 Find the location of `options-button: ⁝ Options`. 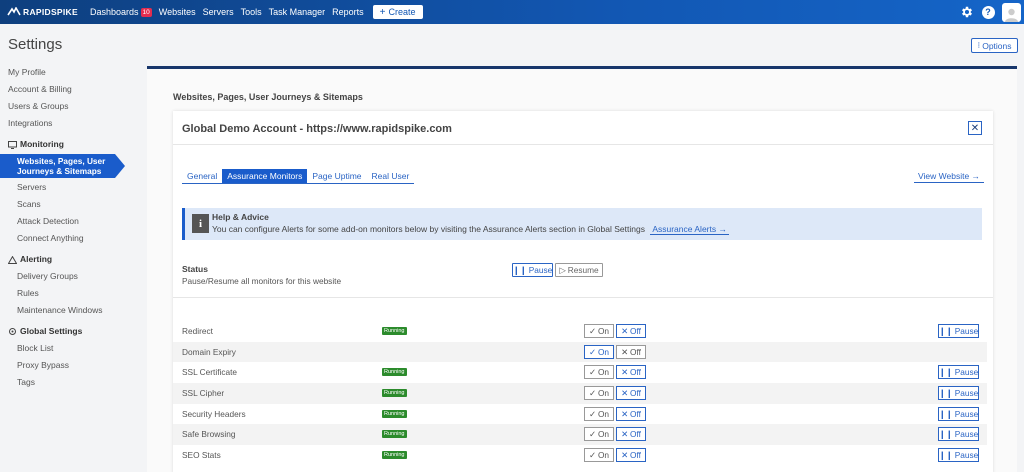

options-button: ⁝ Options is located at coordinates (994, 45).